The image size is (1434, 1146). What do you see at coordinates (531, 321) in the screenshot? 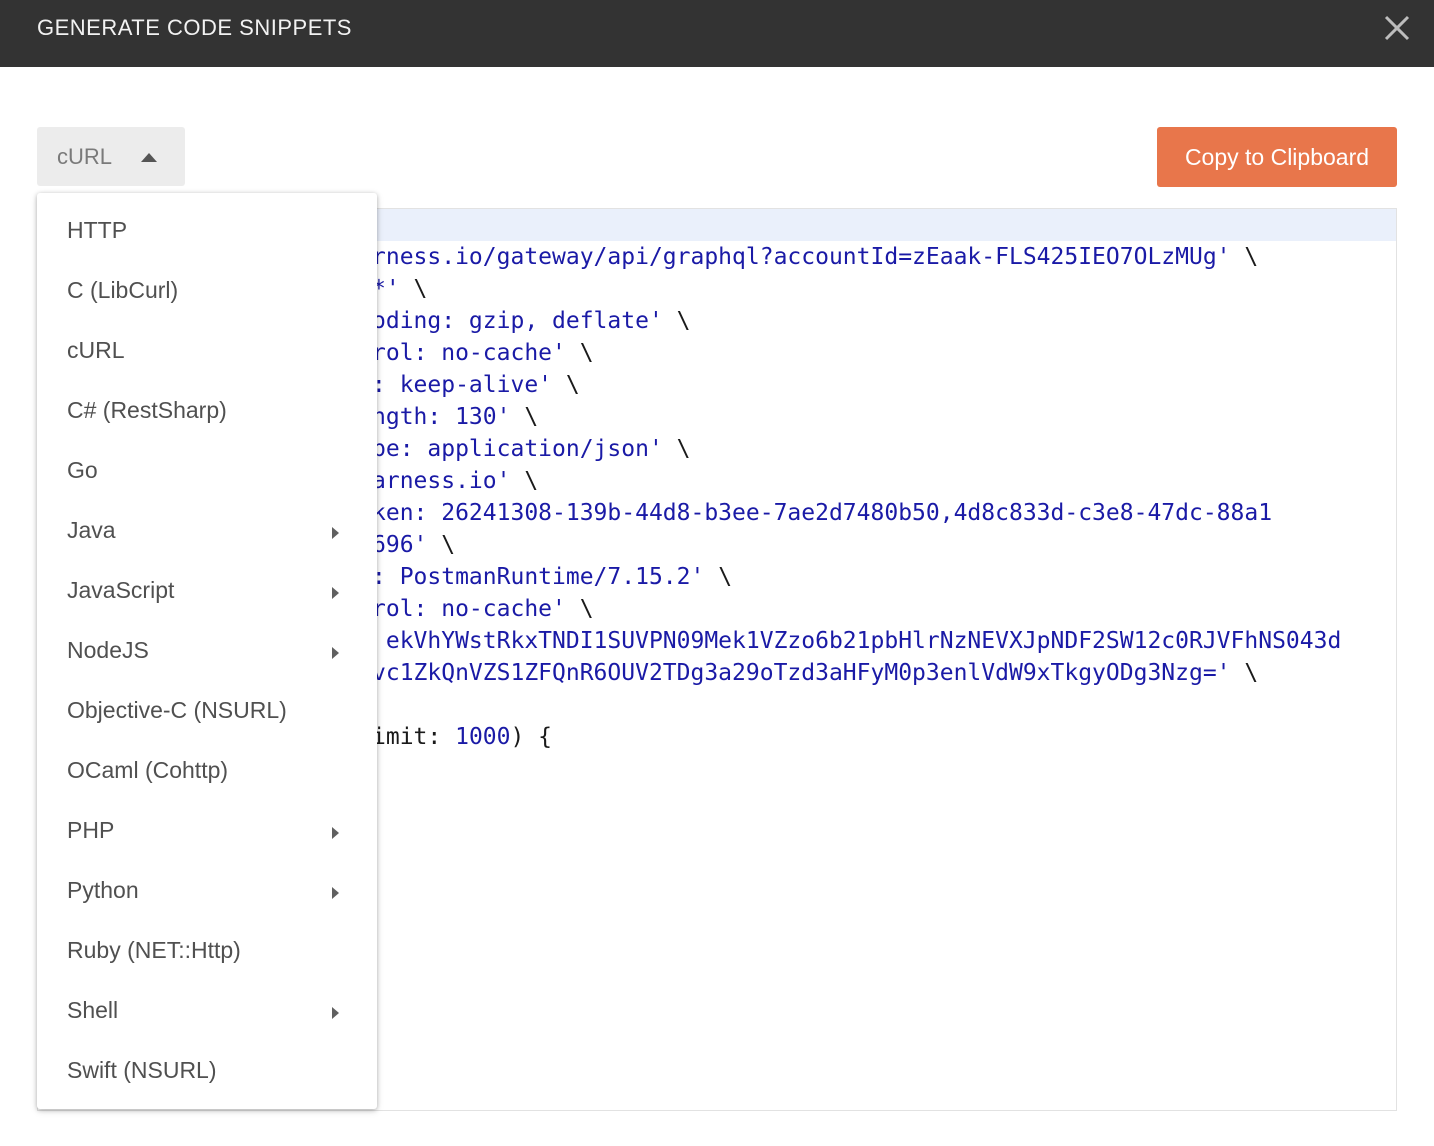
I see `code-line: oding: gzip, deflate' \` at bounding box center [531, 321].